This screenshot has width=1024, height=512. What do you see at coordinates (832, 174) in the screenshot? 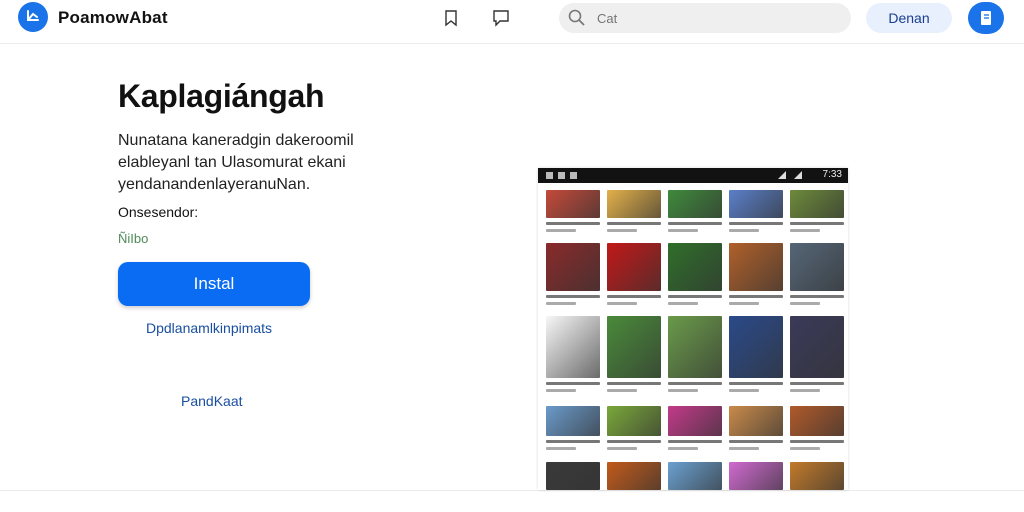
I see `status-time: 7:33` at bounding box center [832, 174].